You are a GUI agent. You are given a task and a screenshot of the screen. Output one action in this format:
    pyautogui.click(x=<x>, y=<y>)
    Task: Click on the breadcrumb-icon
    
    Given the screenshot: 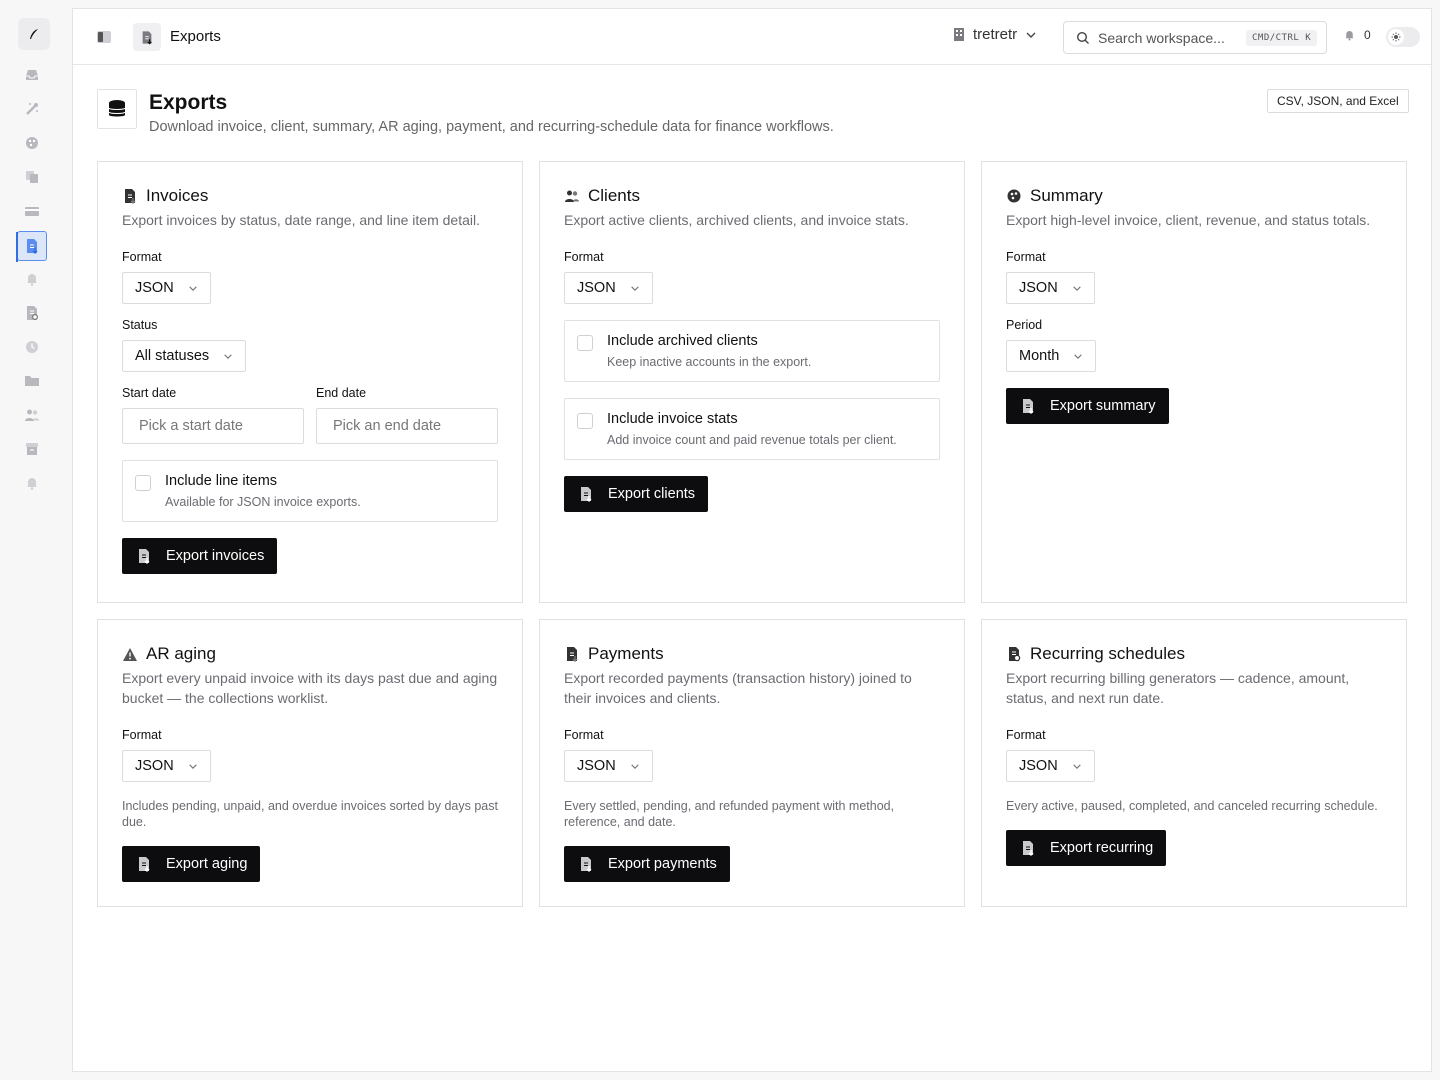 What is the action you would take?
    pyautogui.click(x=147, y=37)
    